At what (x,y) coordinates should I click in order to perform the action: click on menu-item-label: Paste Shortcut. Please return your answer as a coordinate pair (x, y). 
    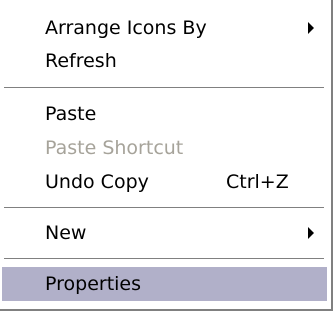
    Looking at the image, I should click on (114, 148).